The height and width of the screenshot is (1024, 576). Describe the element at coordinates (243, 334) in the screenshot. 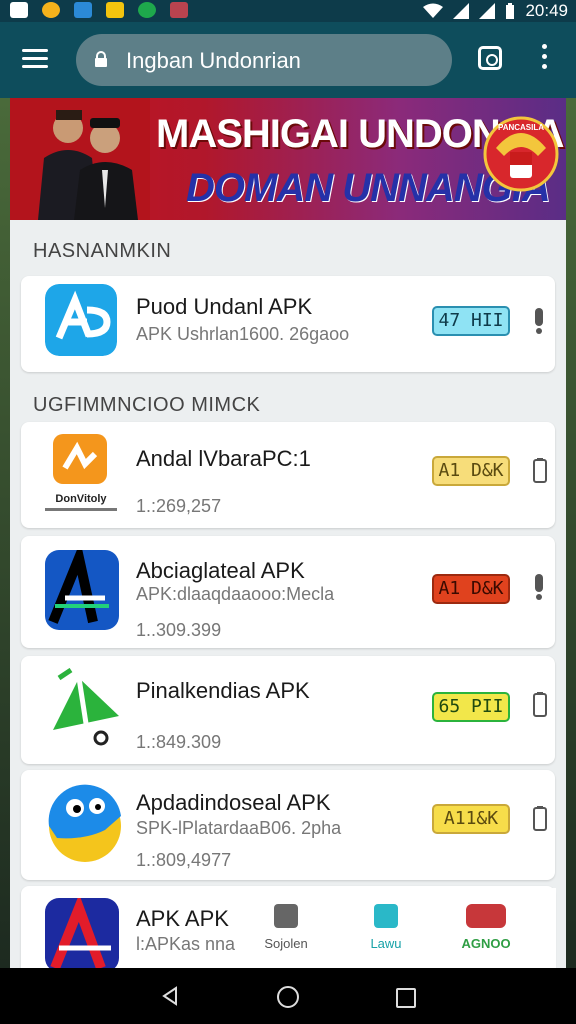

I see `app-subtitle: APK Ushrlan1600. 26gaoo` at that location.